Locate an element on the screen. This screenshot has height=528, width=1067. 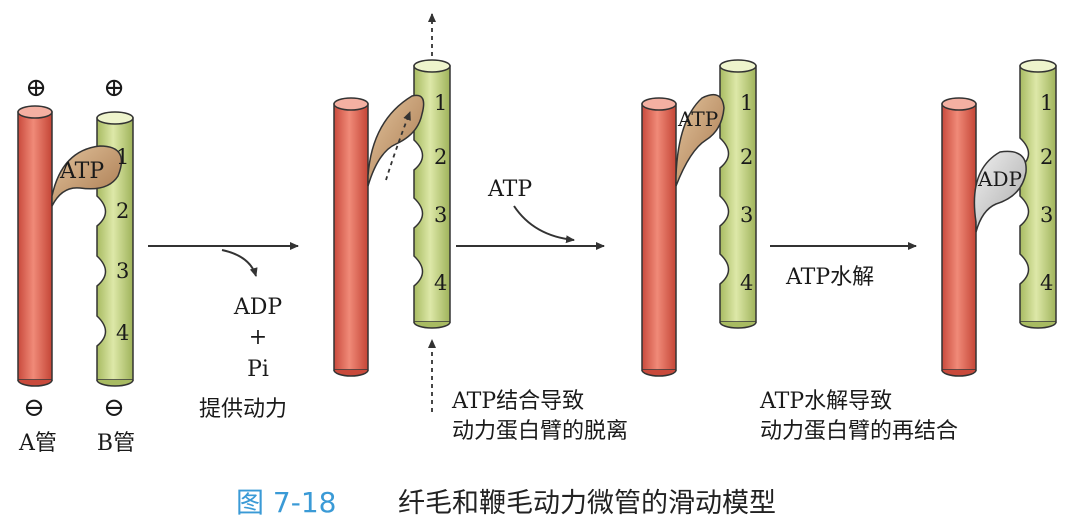
hydrolysis-note-line2: 动力蛋白臂的再结合 is located at coordinates (859, 431).